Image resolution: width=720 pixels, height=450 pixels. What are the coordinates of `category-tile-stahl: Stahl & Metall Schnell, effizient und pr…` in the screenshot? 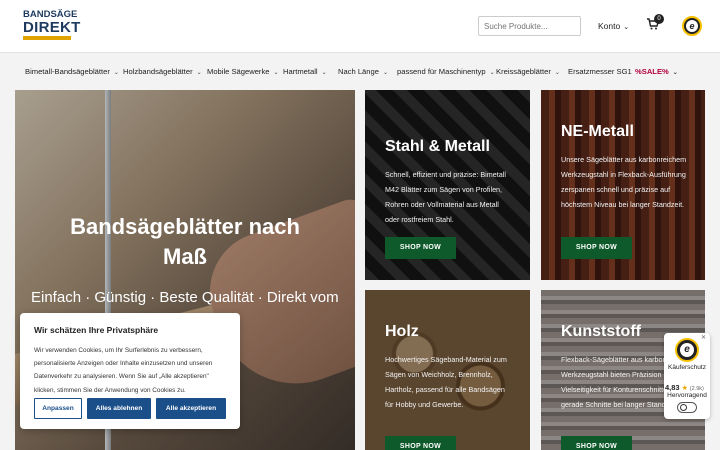 It's located at (447, 185).